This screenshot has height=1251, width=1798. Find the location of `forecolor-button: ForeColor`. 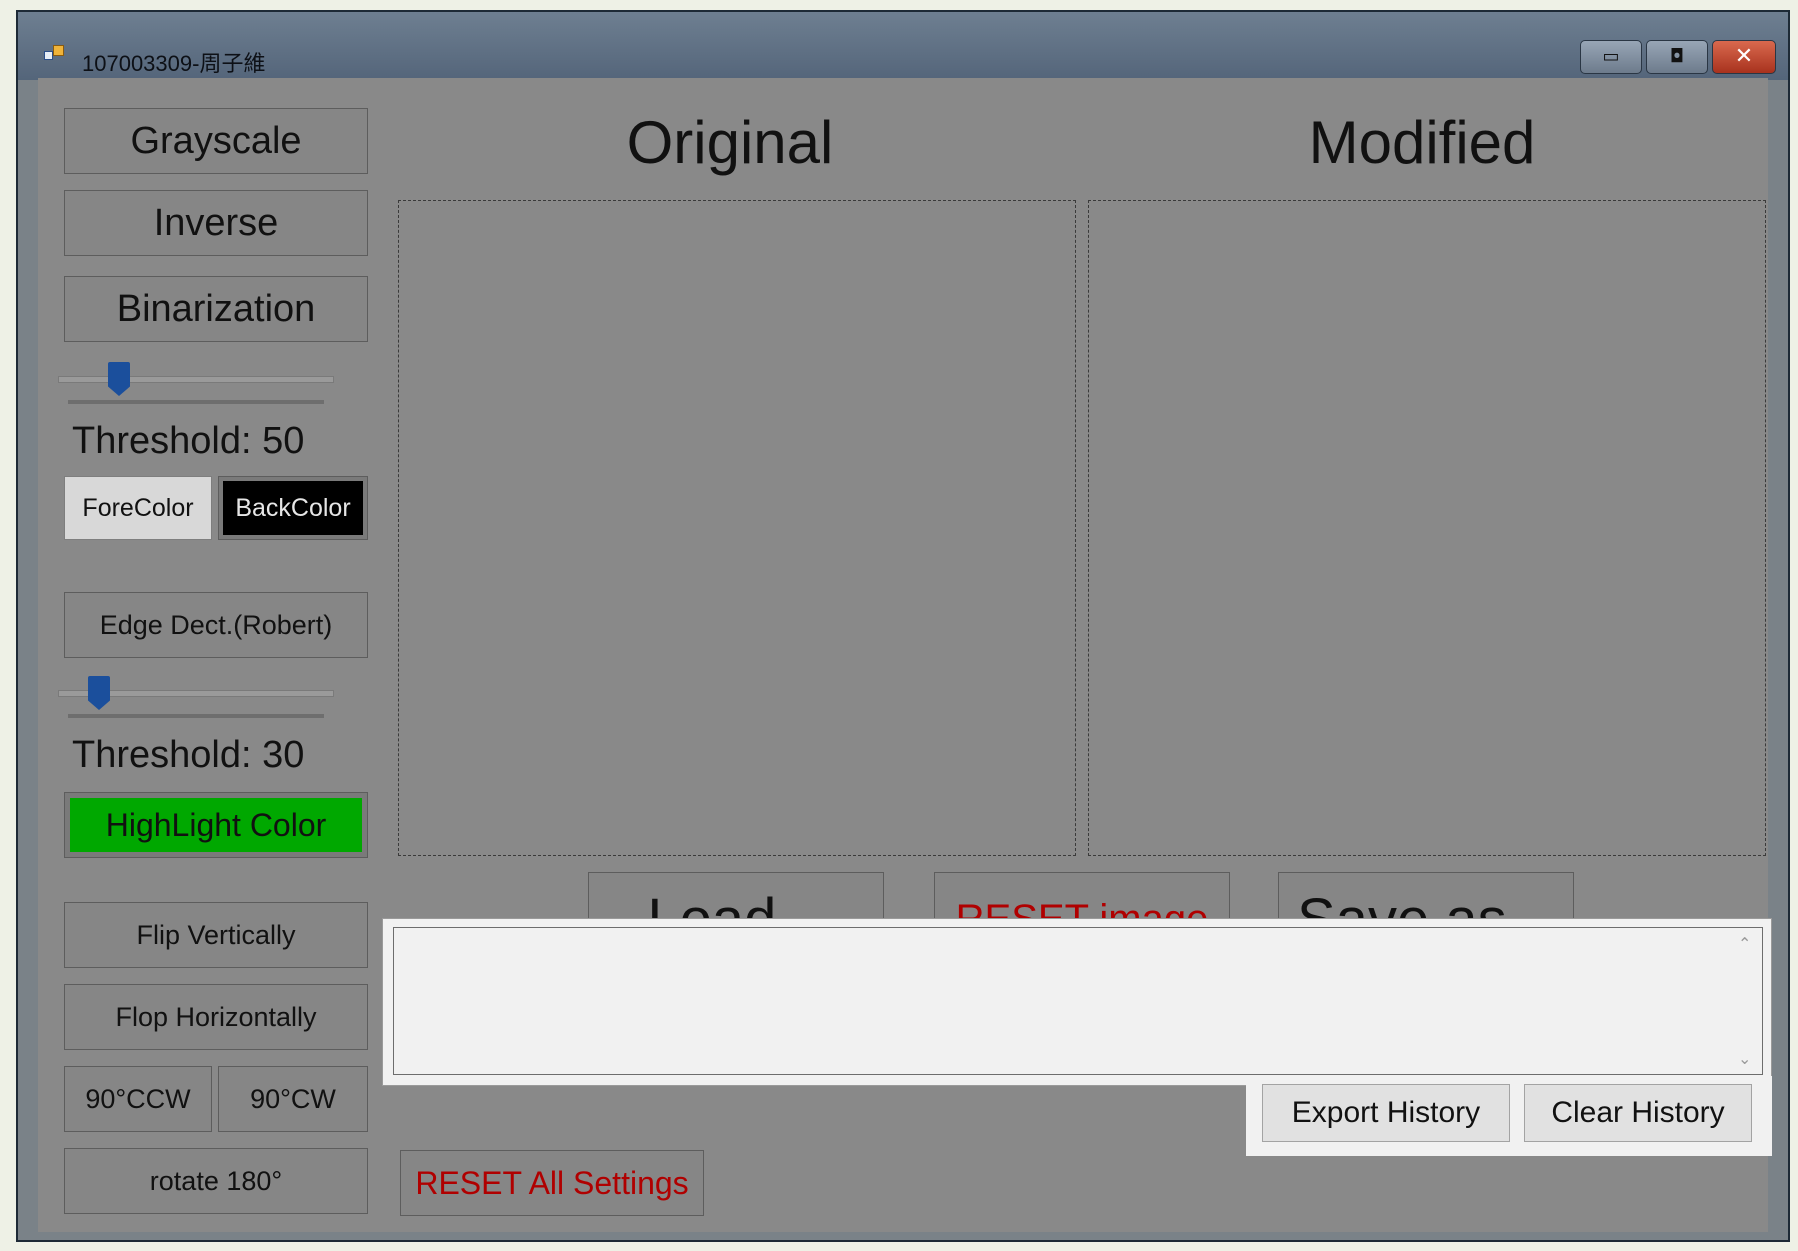

forecolor-button: ForeColor is located at coordinates (138, 508).